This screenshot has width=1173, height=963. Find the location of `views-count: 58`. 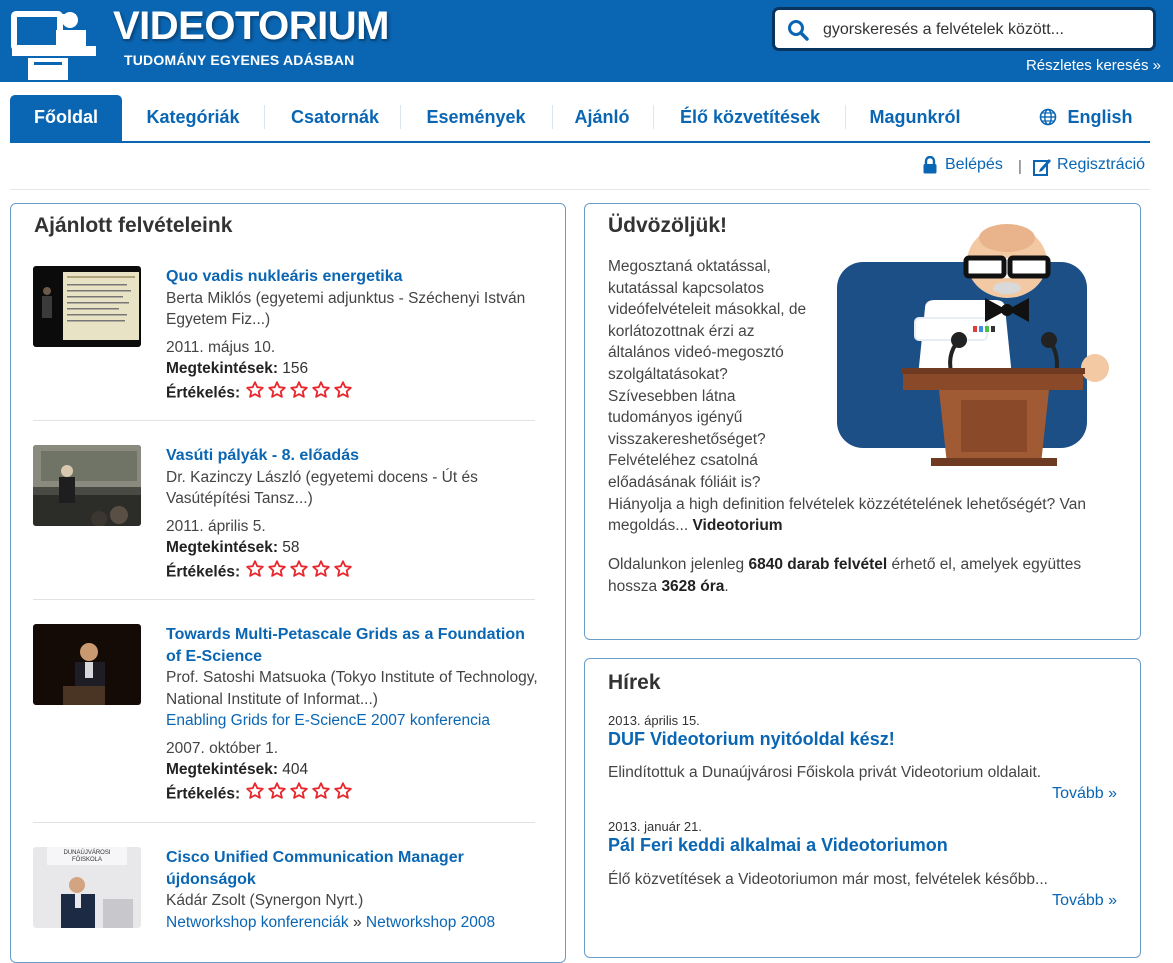

views-count: 58 is located at coordinates (291, 547).